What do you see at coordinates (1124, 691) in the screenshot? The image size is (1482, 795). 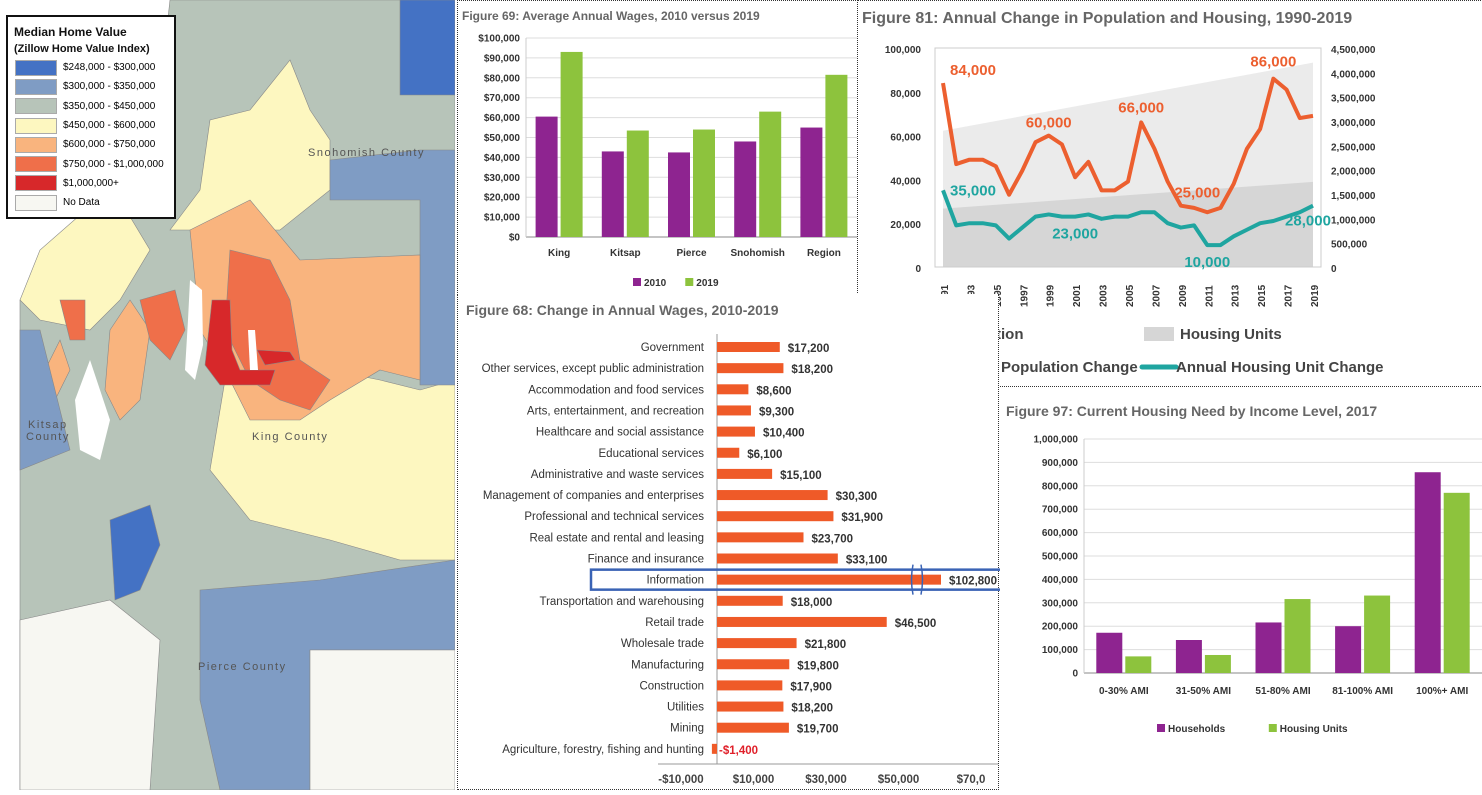 I see `x-tick-label: 0-30% AMI` at bounding box center [1124, 691].